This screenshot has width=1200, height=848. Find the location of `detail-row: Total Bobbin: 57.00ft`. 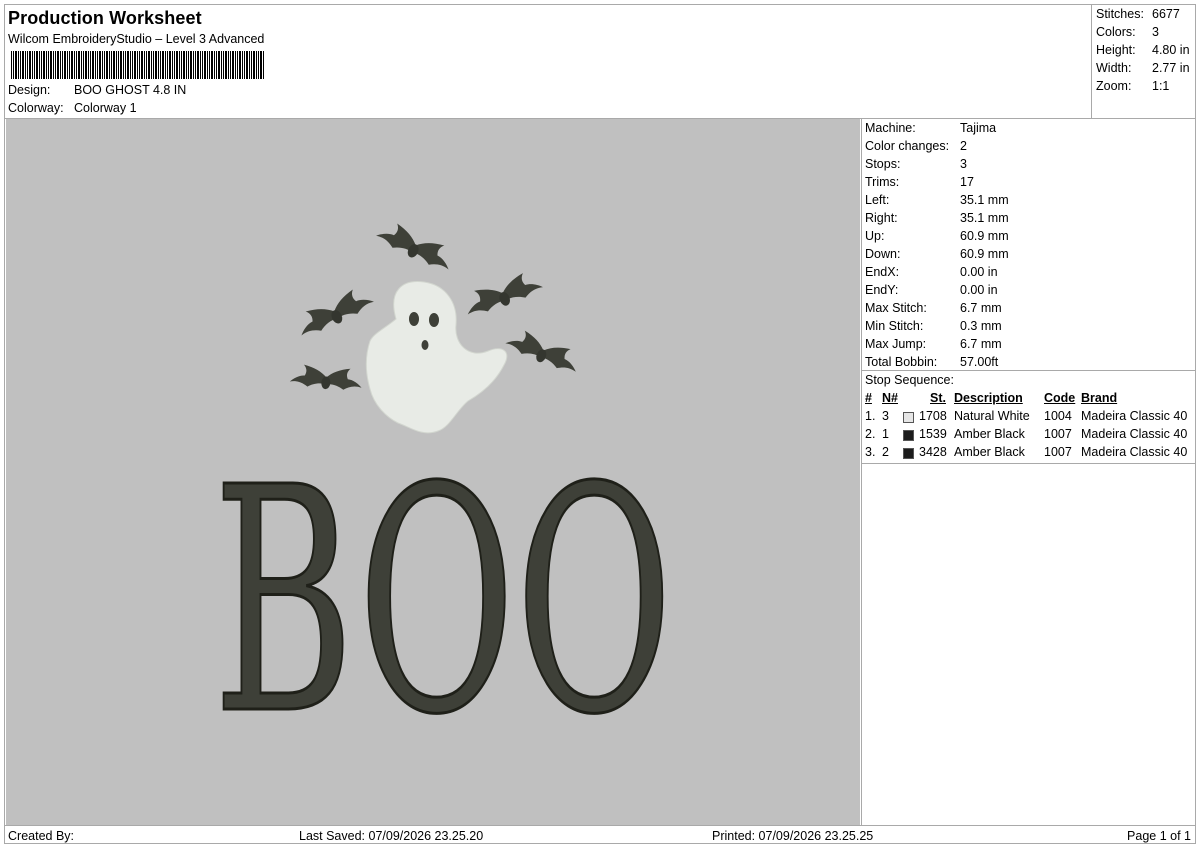

detail-row: Total Bobbin: 57.00ft is located at coordinates (931, 362).